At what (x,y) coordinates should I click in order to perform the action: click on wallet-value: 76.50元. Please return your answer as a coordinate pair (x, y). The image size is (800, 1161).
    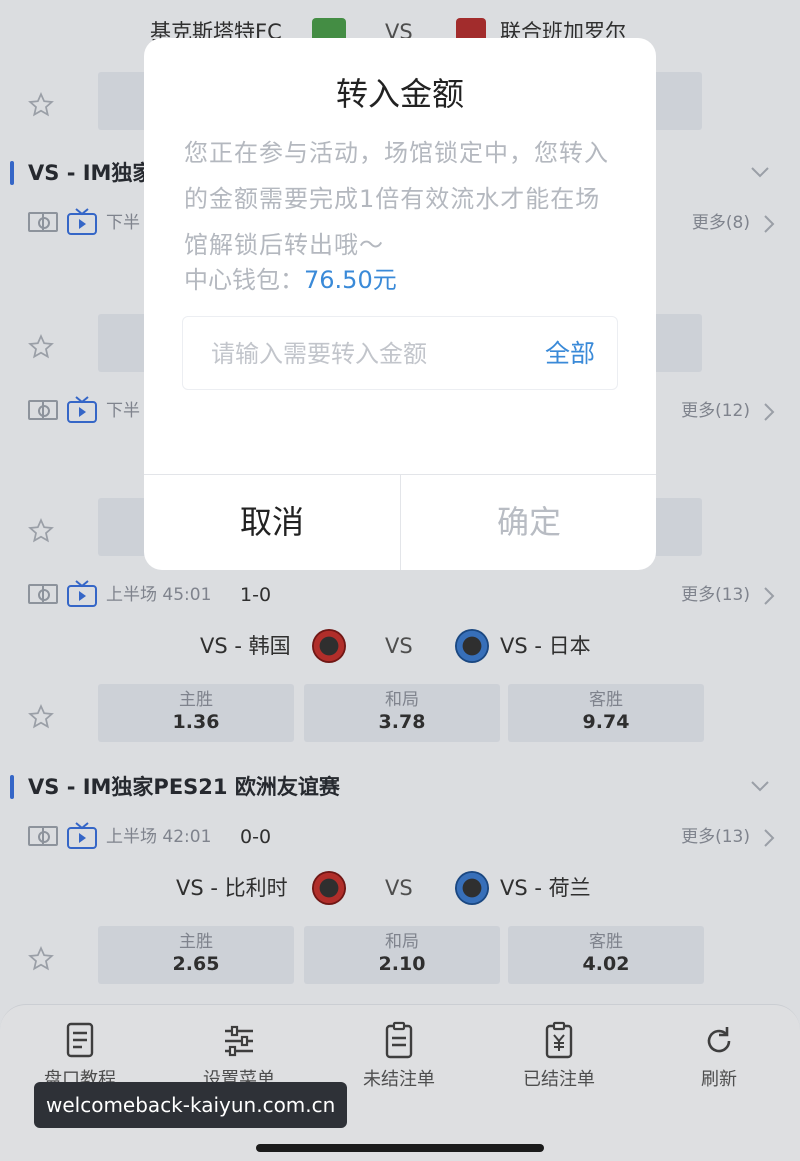
    Looking at the image, I should click on (350, 280).